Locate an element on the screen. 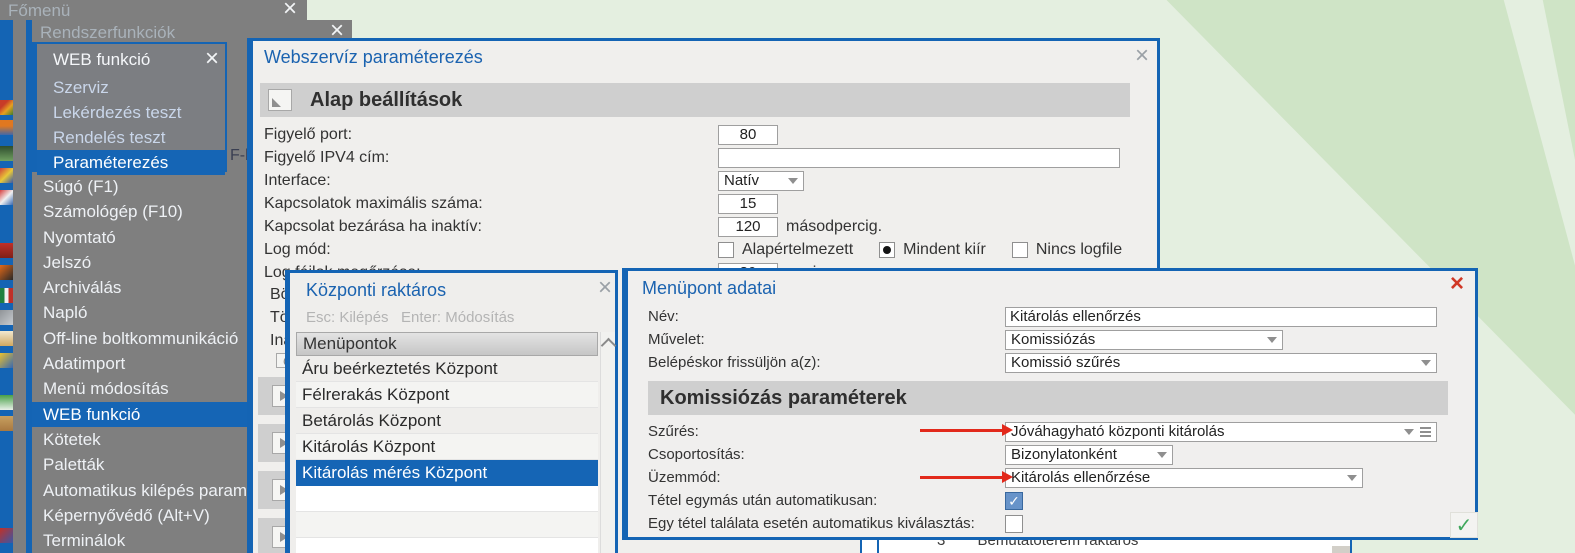 Image resolution: width=1575 pixels, height=553 pixels. field-label: Belépéskor frissüljön a(z): is located at coordinates (734, 362).